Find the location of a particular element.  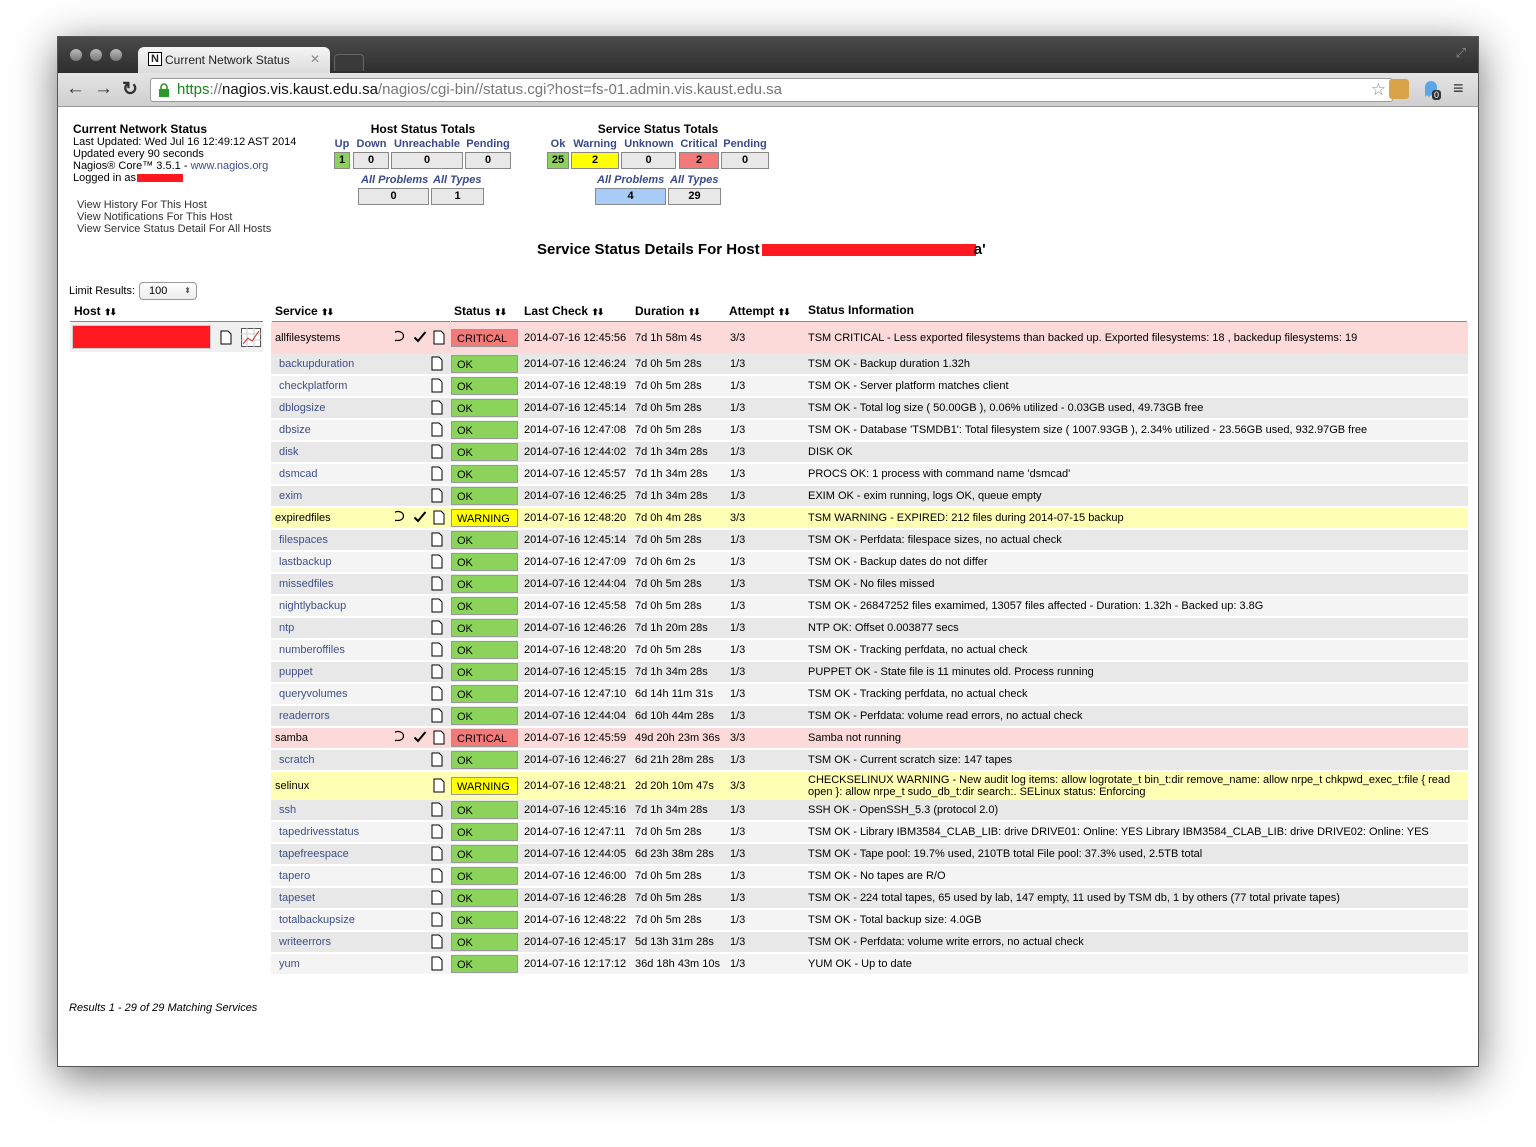

host-graph-icon is located at coordinates (251, 337).